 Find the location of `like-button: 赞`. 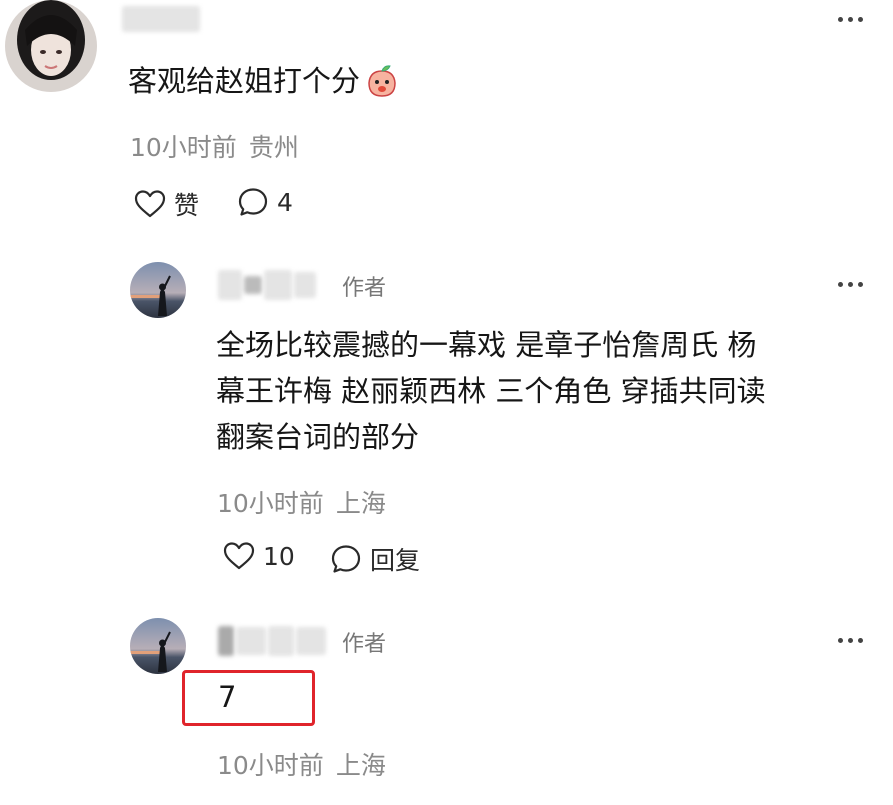

like-button: 赞 is located at coordinates (166, 204).